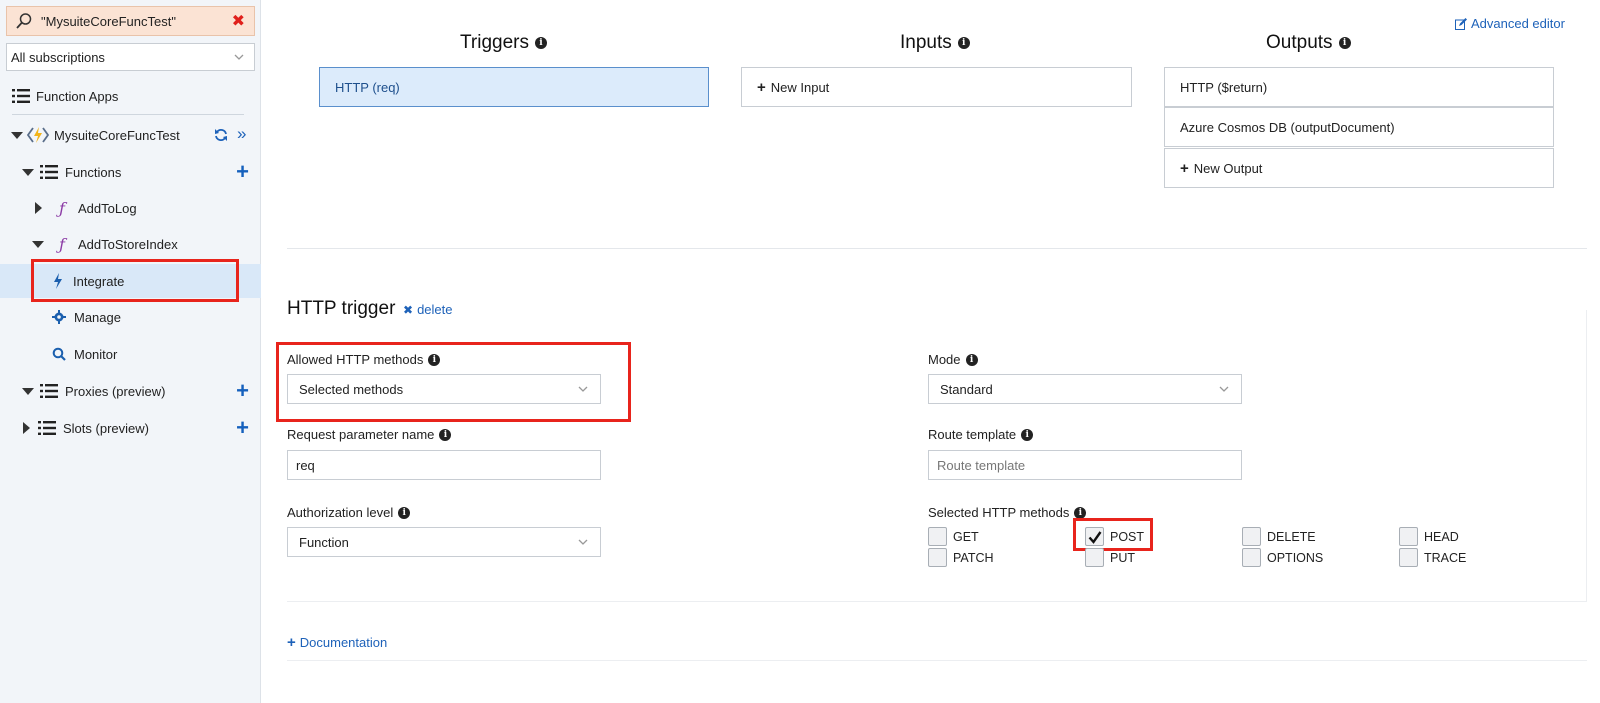 Image resolution: width=1600 pixels, height=703 pixels. Describe the element at coordinates (241, 134) in the screenshot. I see `expand-icon: »` at that location.